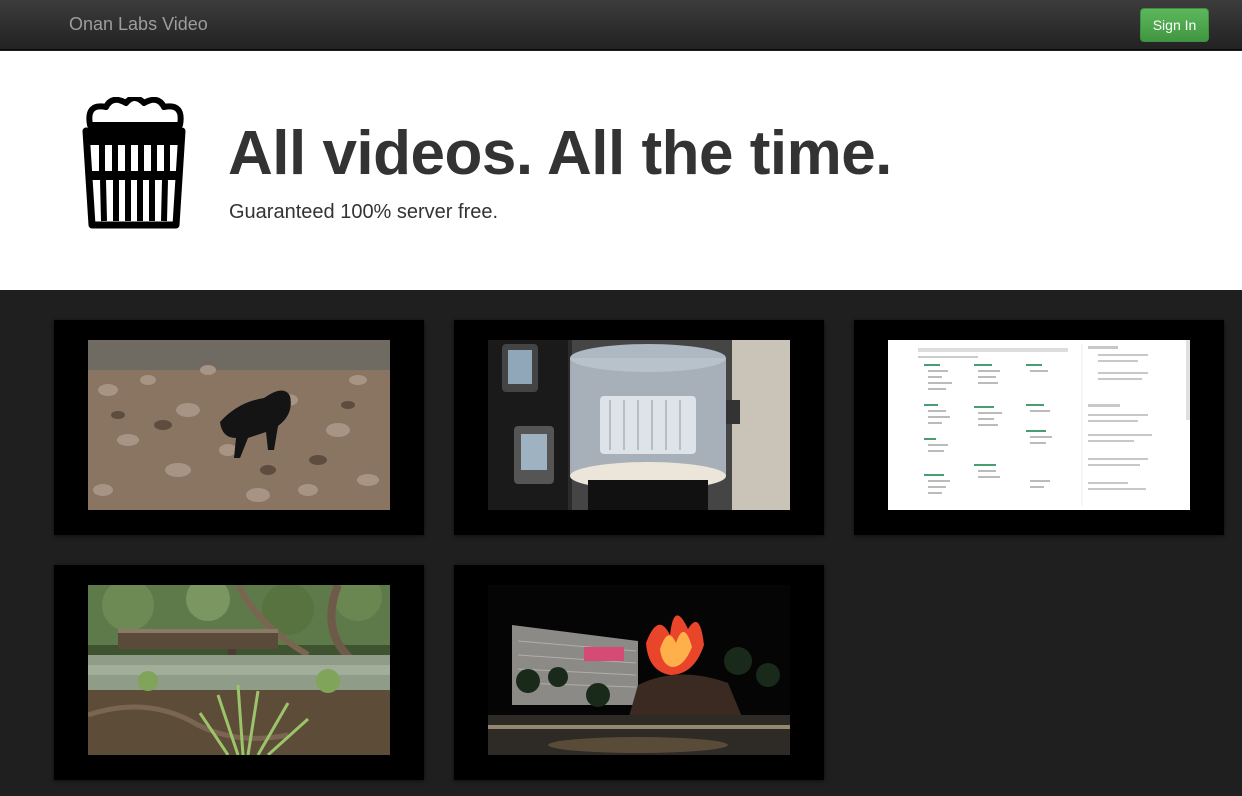  What do you see at coordinates (560, 153) in the screenshot?
I see `hero-headline: All videos. All the time.` at bounding box center [560, 153].